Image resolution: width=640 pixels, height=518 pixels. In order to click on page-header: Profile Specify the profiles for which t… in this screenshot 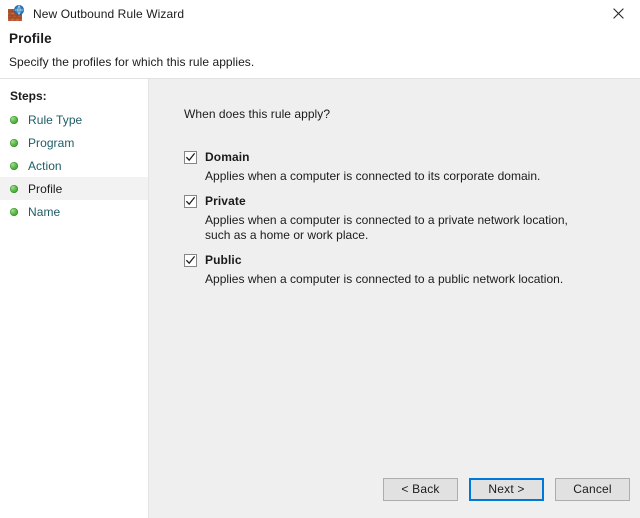, I will do `click(320, 53)`.